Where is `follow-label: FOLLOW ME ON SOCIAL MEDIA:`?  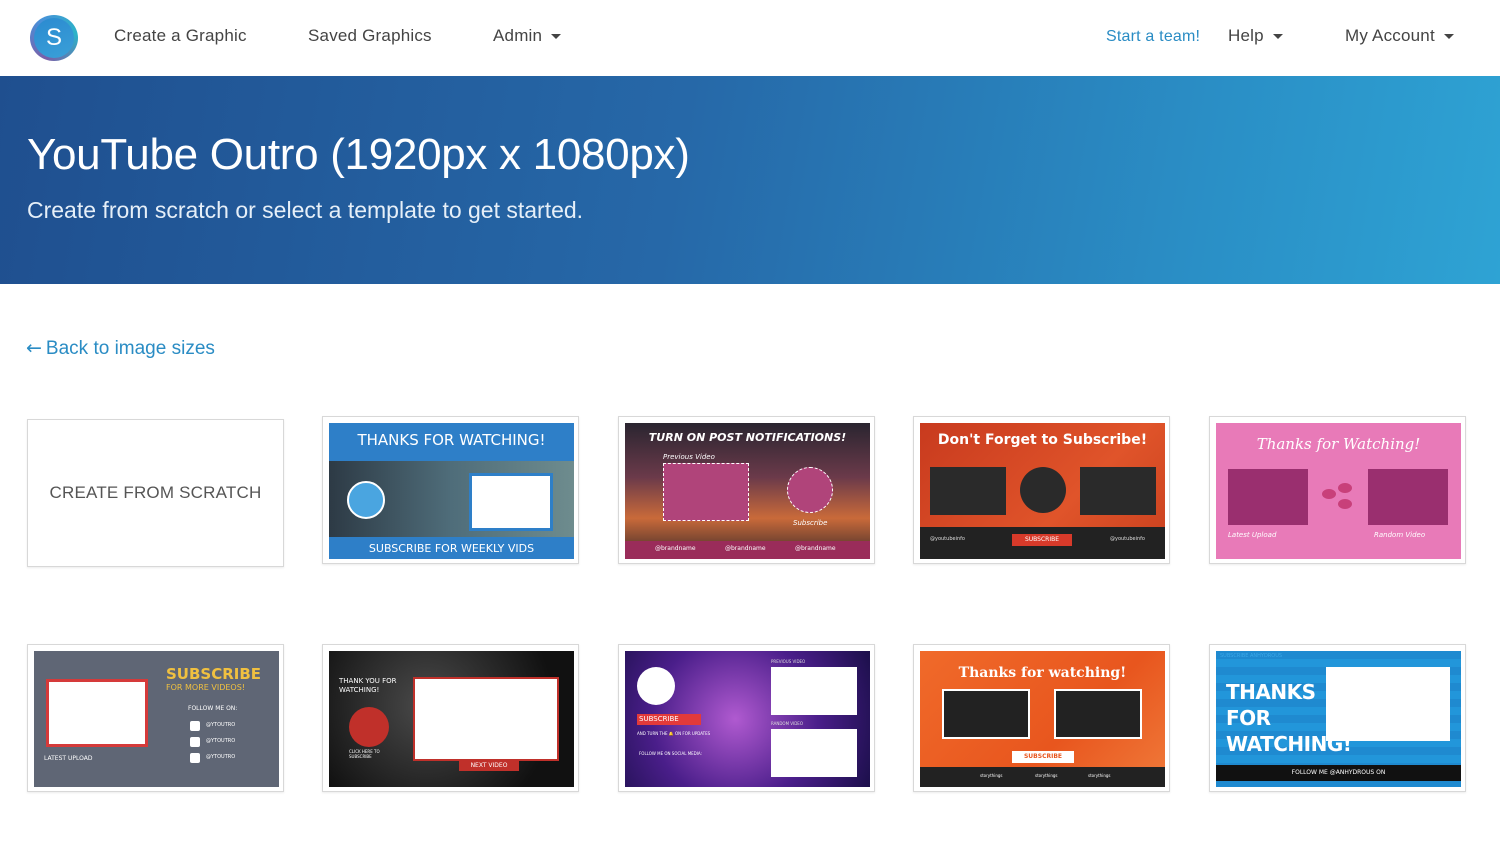
follow-label: FOLLOW ME ON SOCIAL MEDIA: is located at coordinates (670, 753).